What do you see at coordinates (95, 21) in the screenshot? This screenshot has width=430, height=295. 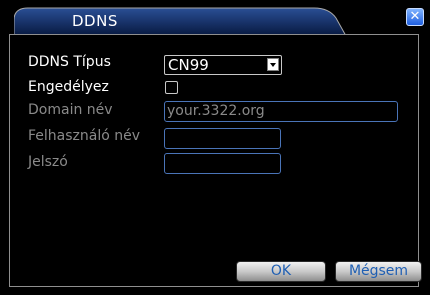 I see `dialog-title: DDNS` at bounding box center [95, 21].